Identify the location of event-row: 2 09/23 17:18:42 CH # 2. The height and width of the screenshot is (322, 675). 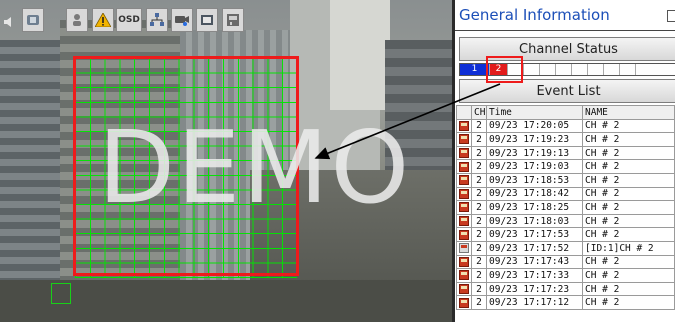
(565, 194).